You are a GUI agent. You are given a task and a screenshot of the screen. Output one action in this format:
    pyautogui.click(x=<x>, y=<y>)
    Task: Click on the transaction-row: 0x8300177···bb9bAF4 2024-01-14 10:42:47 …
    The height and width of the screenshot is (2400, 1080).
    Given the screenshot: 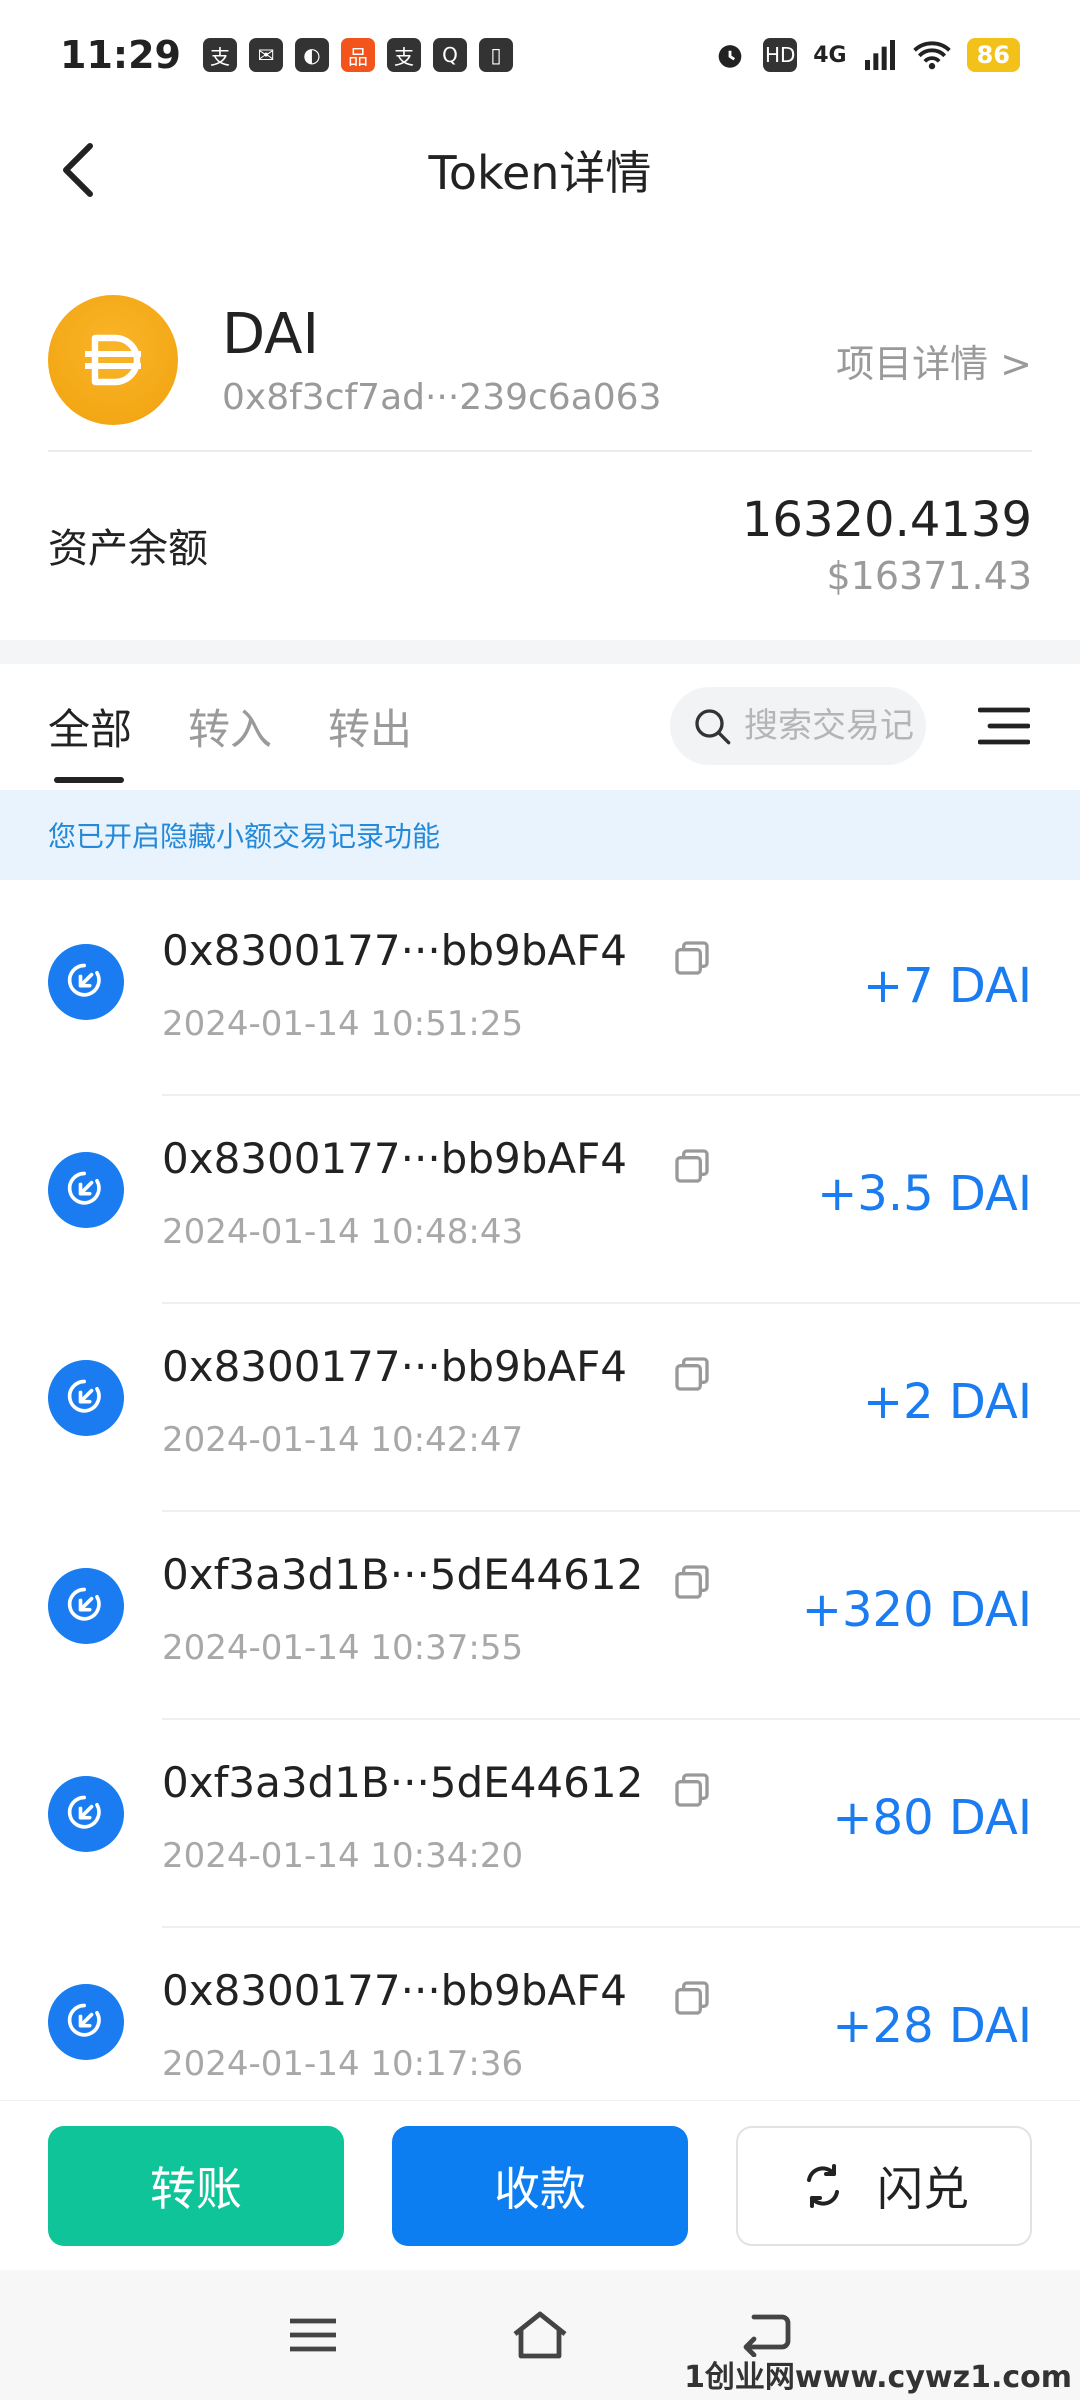 What is the action you would take?
    pyautogui.click(x=540, y=1408)
    